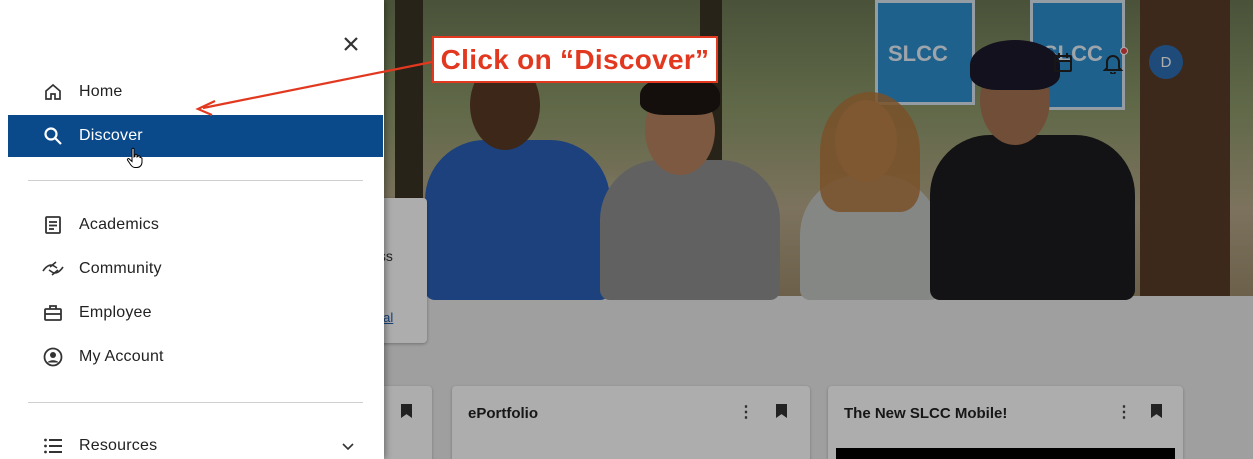  Describe the element at coordinates (111, 135) in the screenshot. I see `nav-item-label: Discover` at that location.